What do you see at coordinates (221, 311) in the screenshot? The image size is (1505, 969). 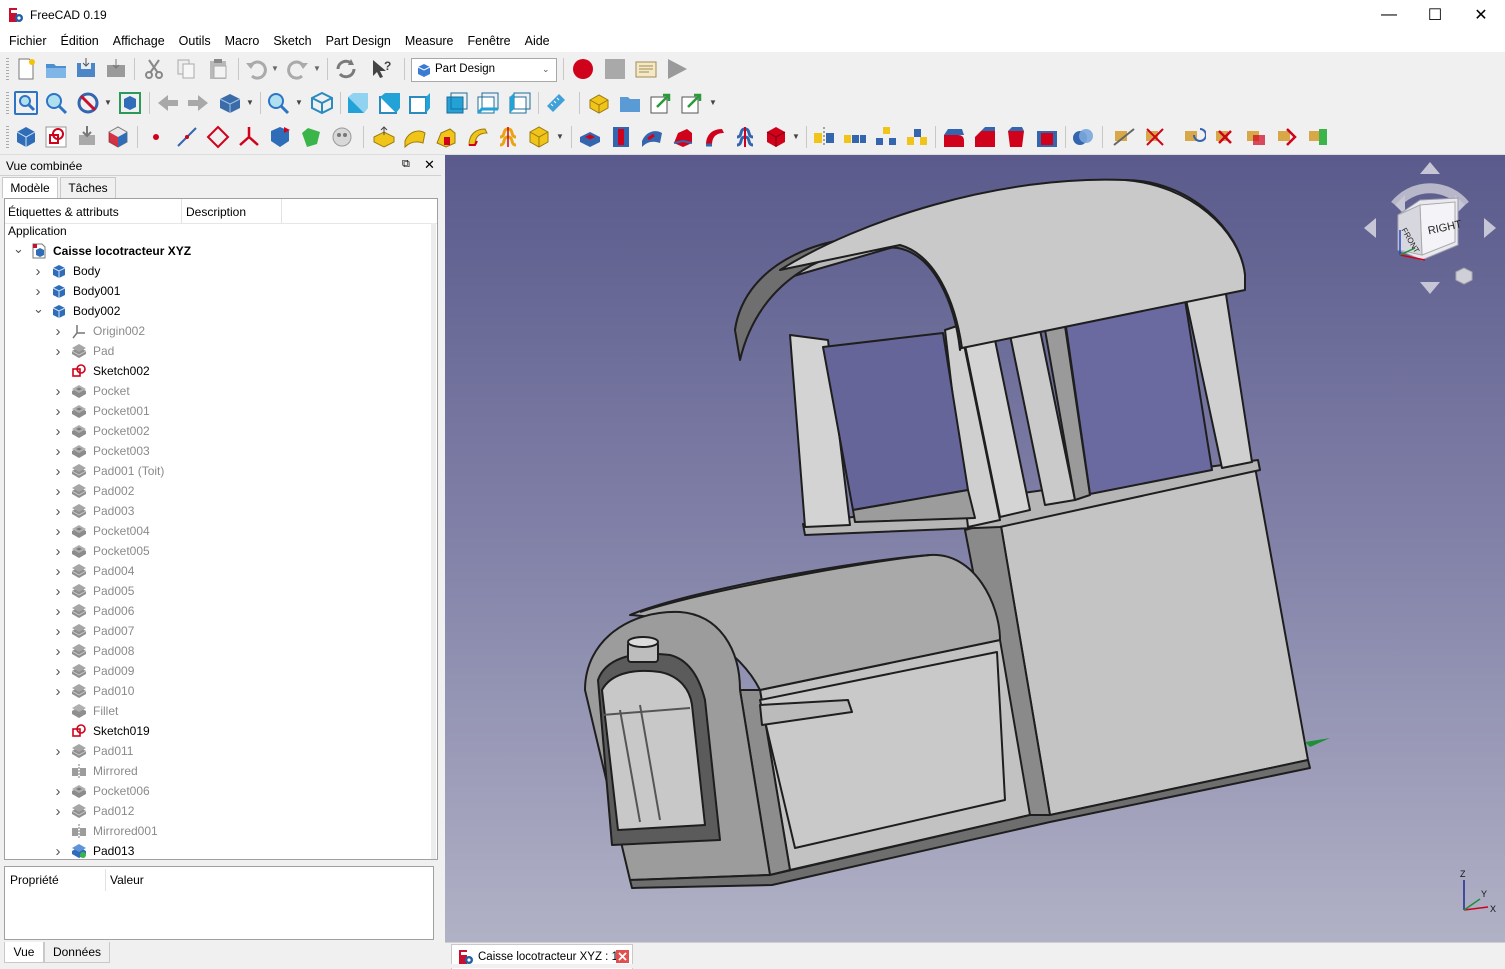 I see `tree-item: ⌄ Body002` at bounding box center [221, 311].